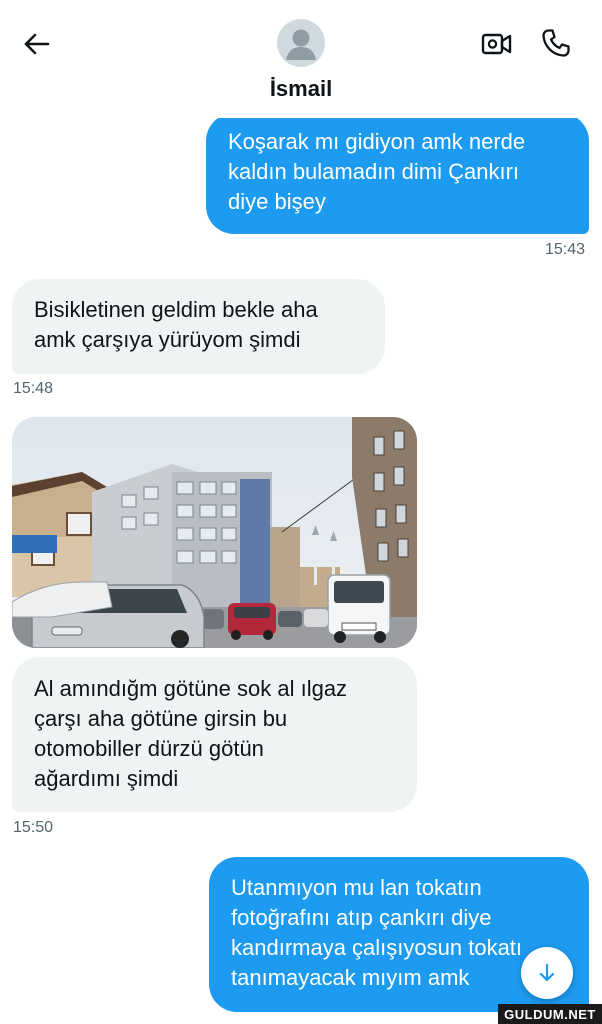  What do you see at coordinates (191, 688) in the screenshot?
I see `message-text: Al amındığm götüne sok al ılgaz` at bounding box center [191, 688].